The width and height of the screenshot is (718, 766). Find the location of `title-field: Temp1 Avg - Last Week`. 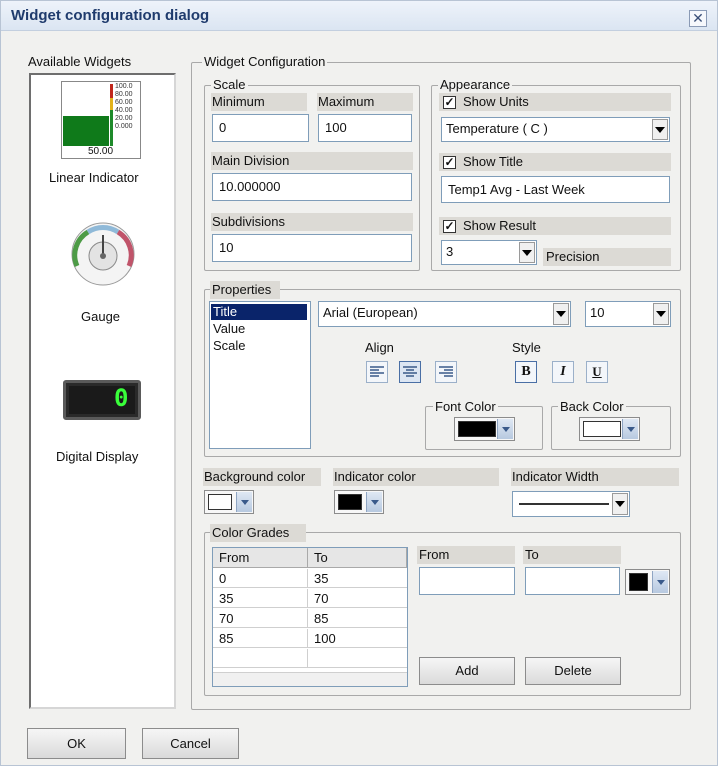

title-field: Temp1 Avg - Last Week is located at coordinates (555, 189).